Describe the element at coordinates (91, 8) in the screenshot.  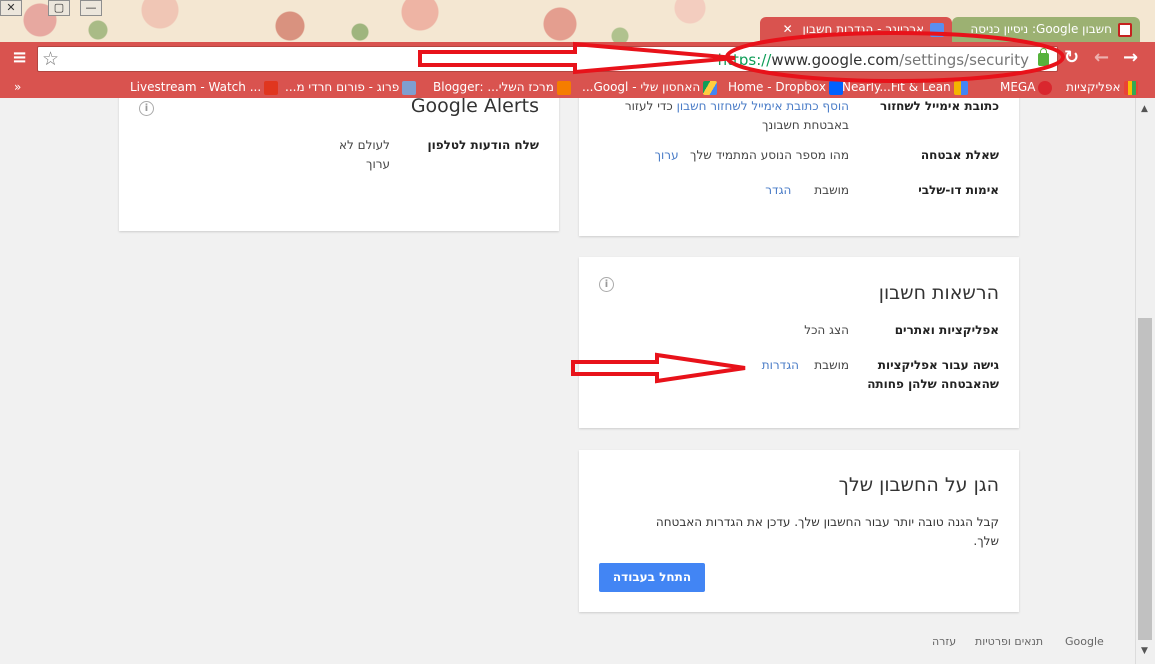
I see `minimize-window-icon: —` at that location.